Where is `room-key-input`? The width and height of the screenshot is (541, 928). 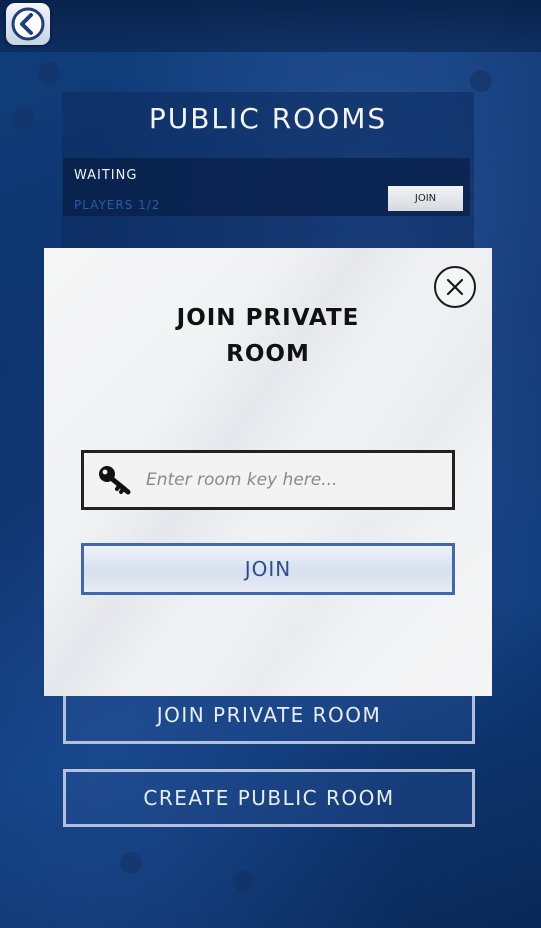
room-key-input is located at coordinates (294, 480).